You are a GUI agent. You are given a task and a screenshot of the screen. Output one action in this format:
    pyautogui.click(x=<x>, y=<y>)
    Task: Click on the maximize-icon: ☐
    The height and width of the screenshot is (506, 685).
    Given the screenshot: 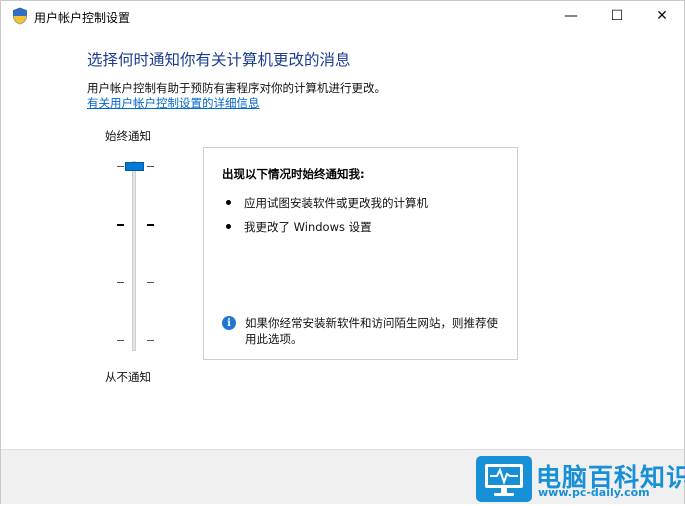 What is the action you would take?
    pyautogui.click(x=617, y=16)
    